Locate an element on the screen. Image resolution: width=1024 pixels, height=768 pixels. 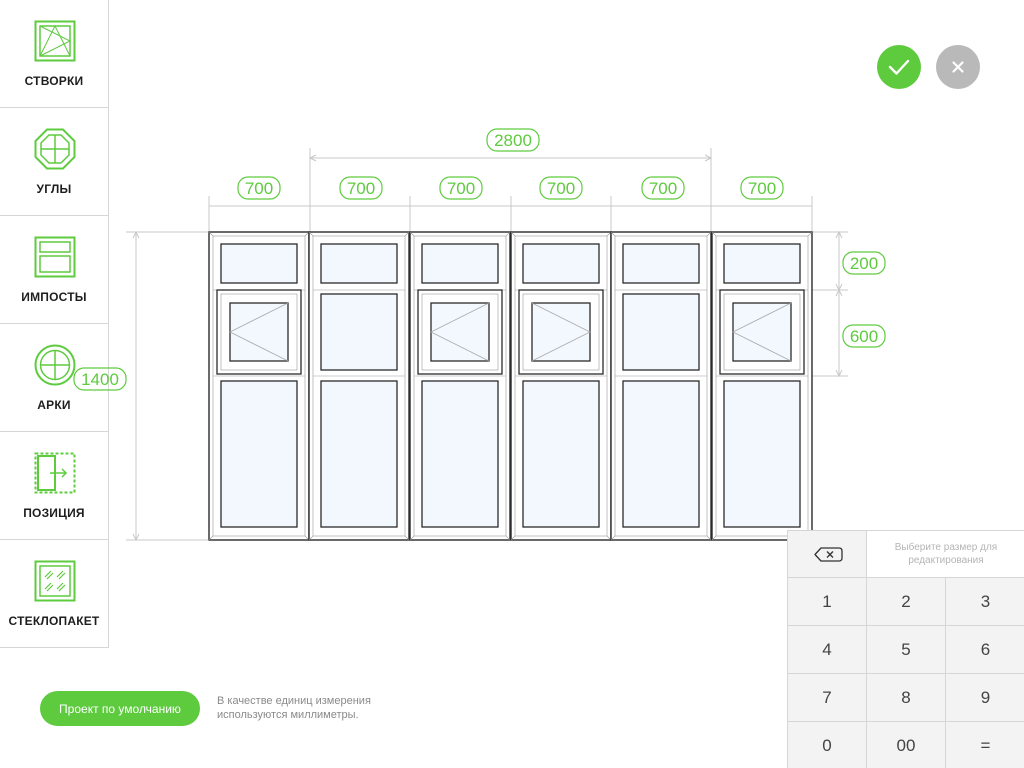
close-icon is located at coordinates (958, 67).